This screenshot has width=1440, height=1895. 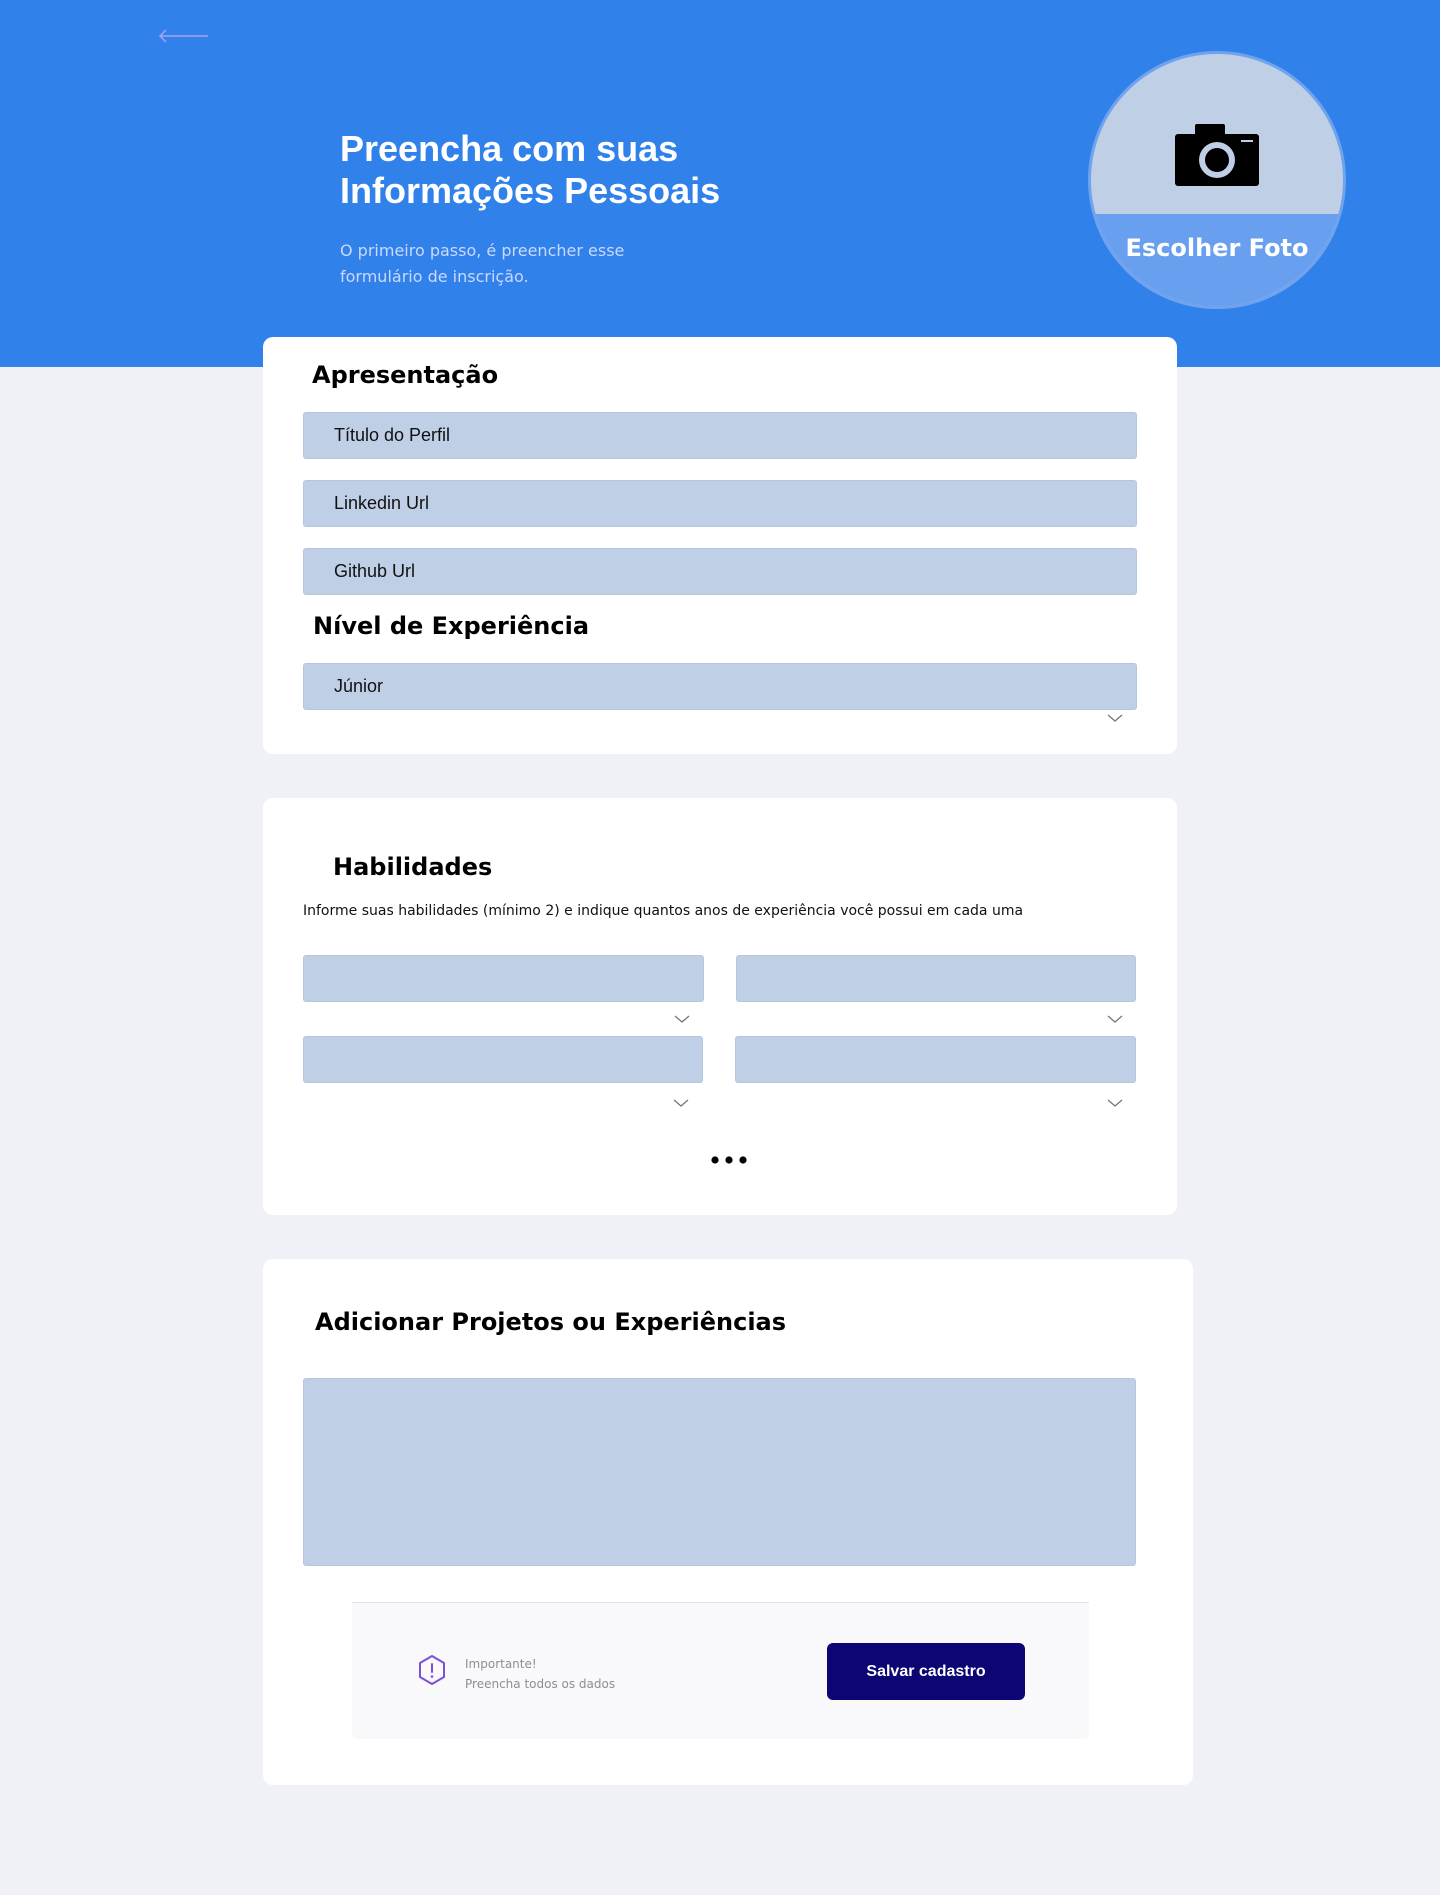 I want to click on github-url-field: Github Url, so click(x=720, y=571).